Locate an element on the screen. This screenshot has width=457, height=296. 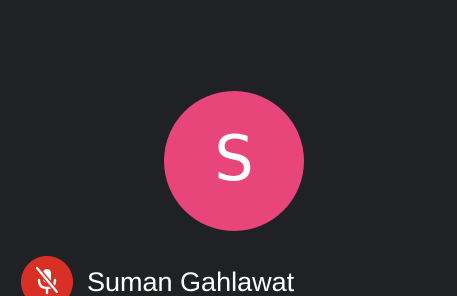
mic-off-icon is located at coordinates (47, 280).